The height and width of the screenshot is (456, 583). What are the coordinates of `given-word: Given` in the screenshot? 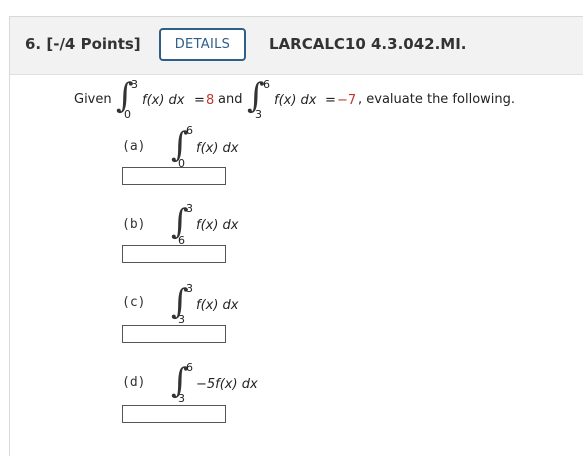 It's located at (93, 99).